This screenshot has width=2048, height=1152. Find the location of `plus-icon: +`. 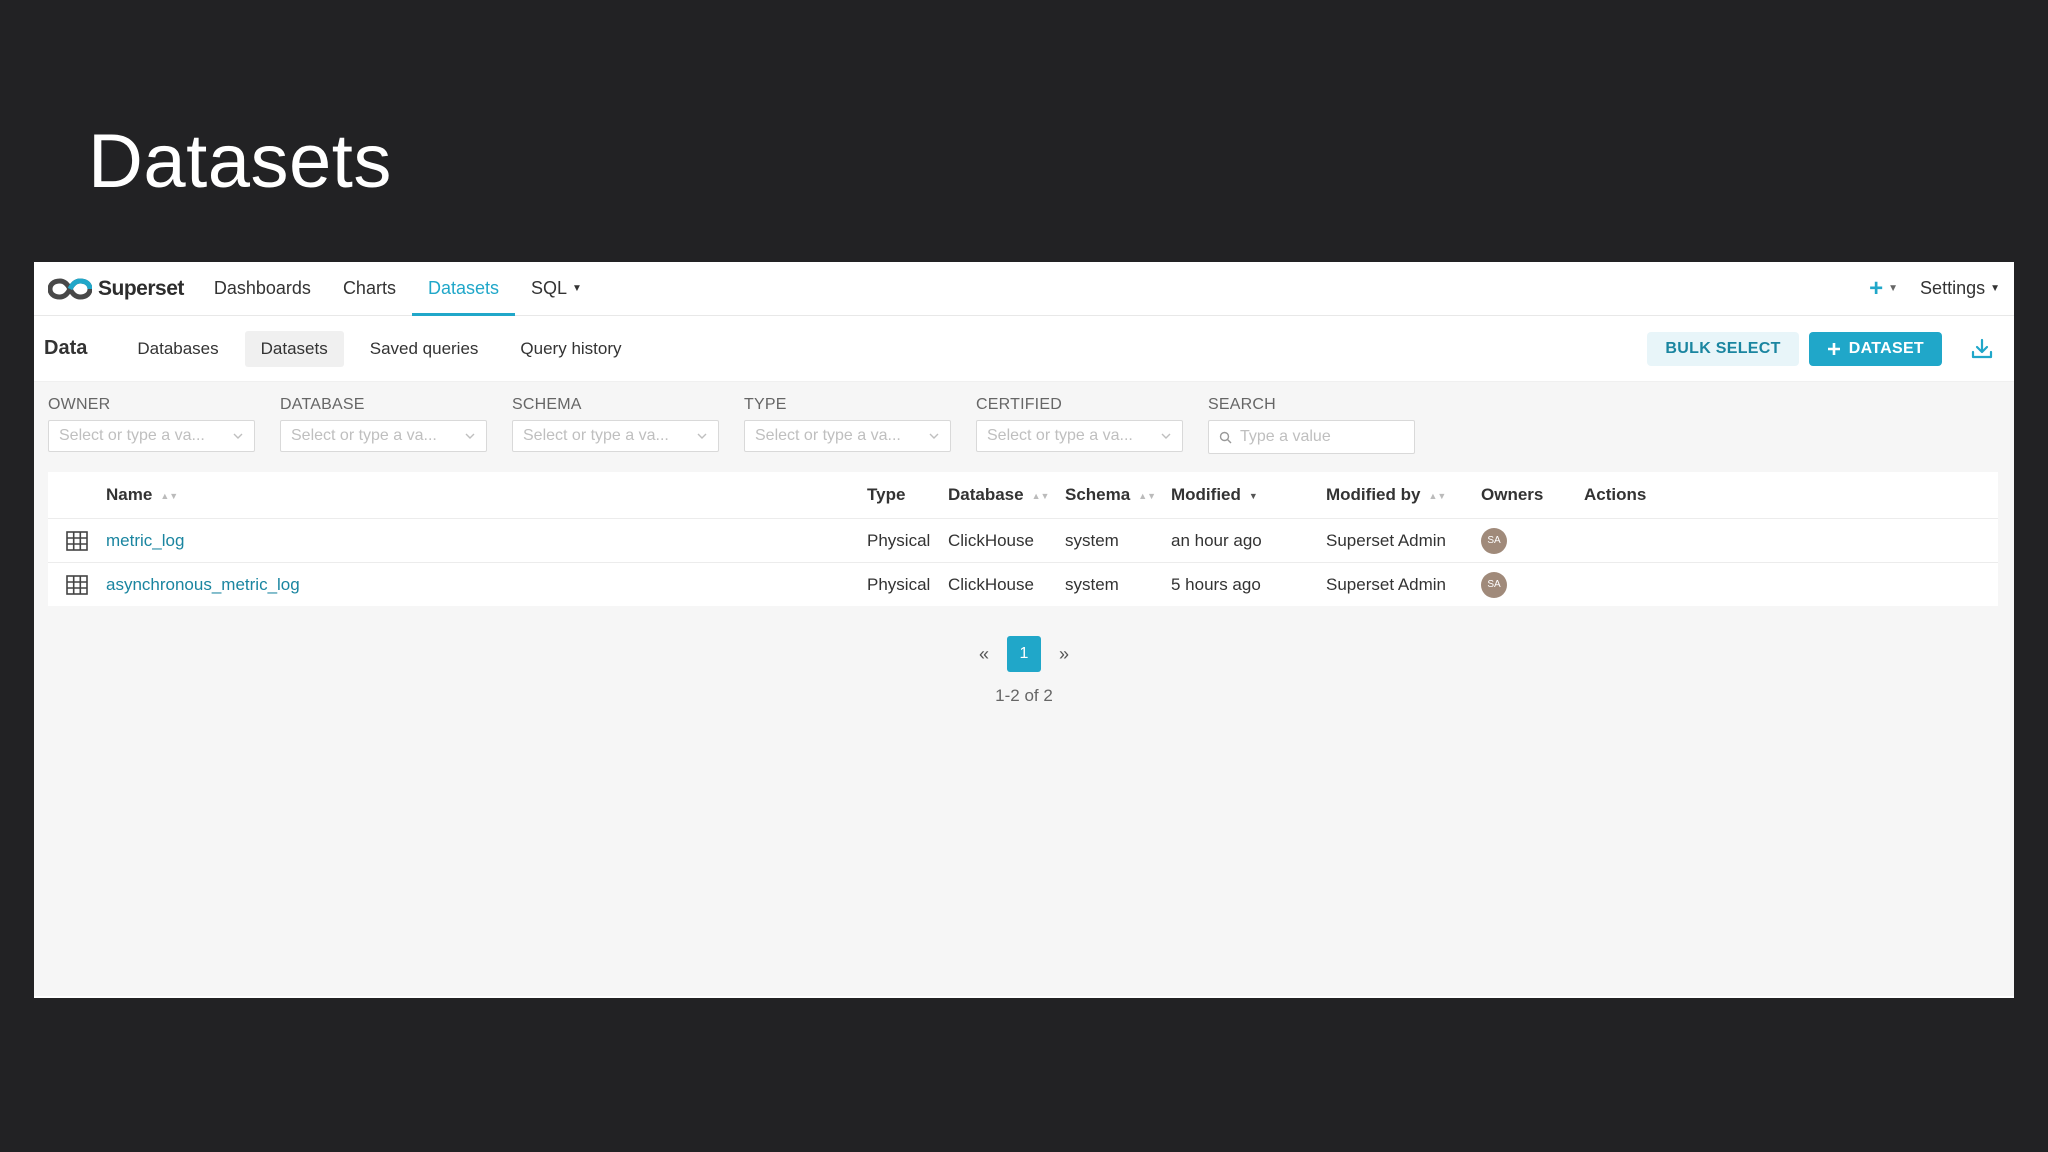

plus-icon: + is located at coordinates (1876, 288).